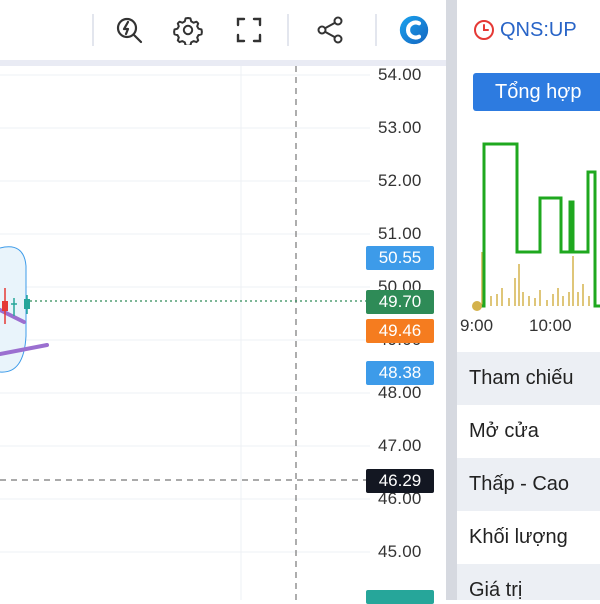 The height and width of the screenshot is (604, 600). I want to click on row-open-price: Mở cửa, so click(504, 431).